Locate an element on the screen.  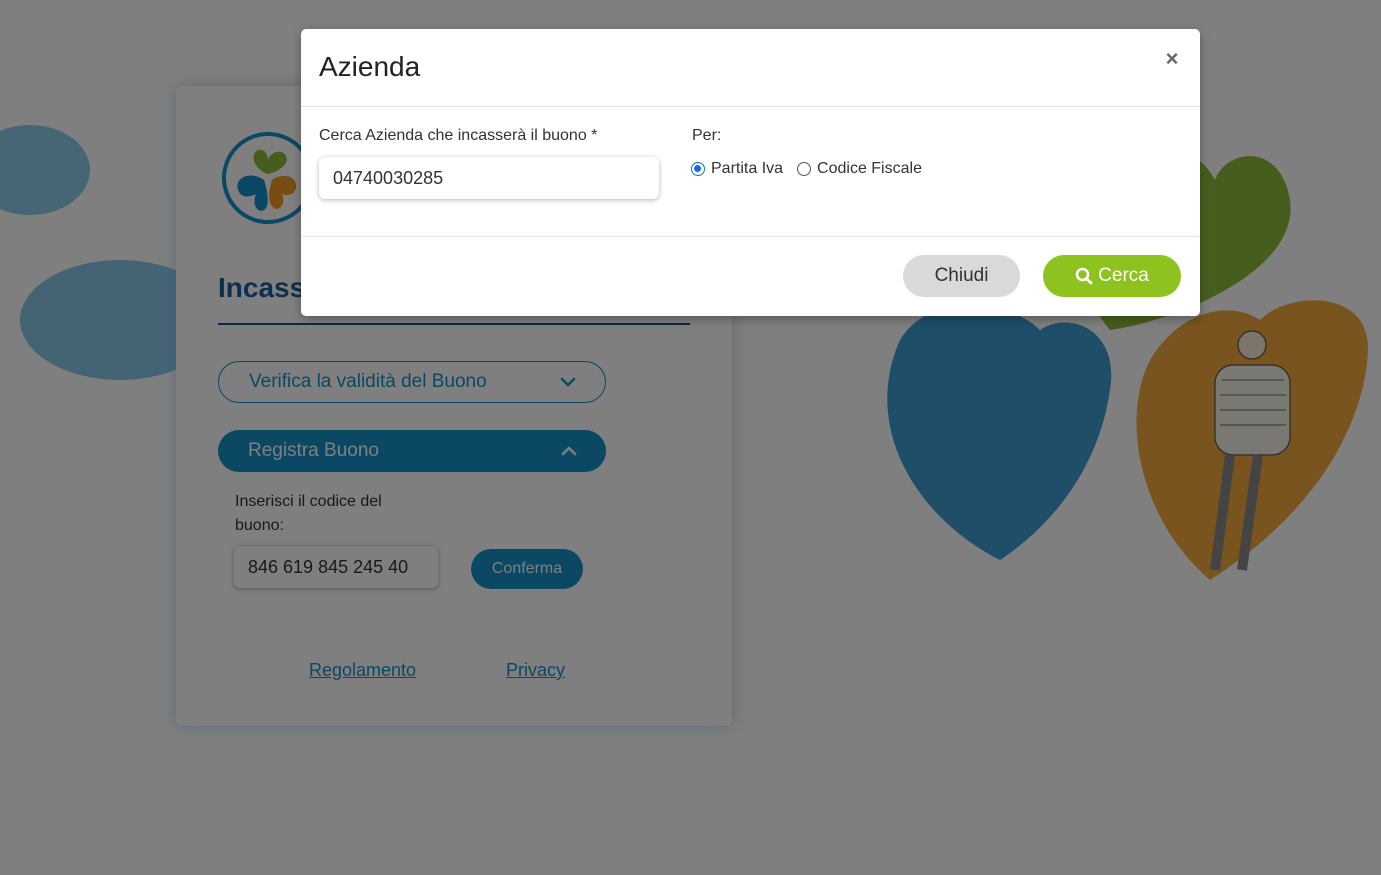
close-button: Chiudi is located at coordinates (961, 276).